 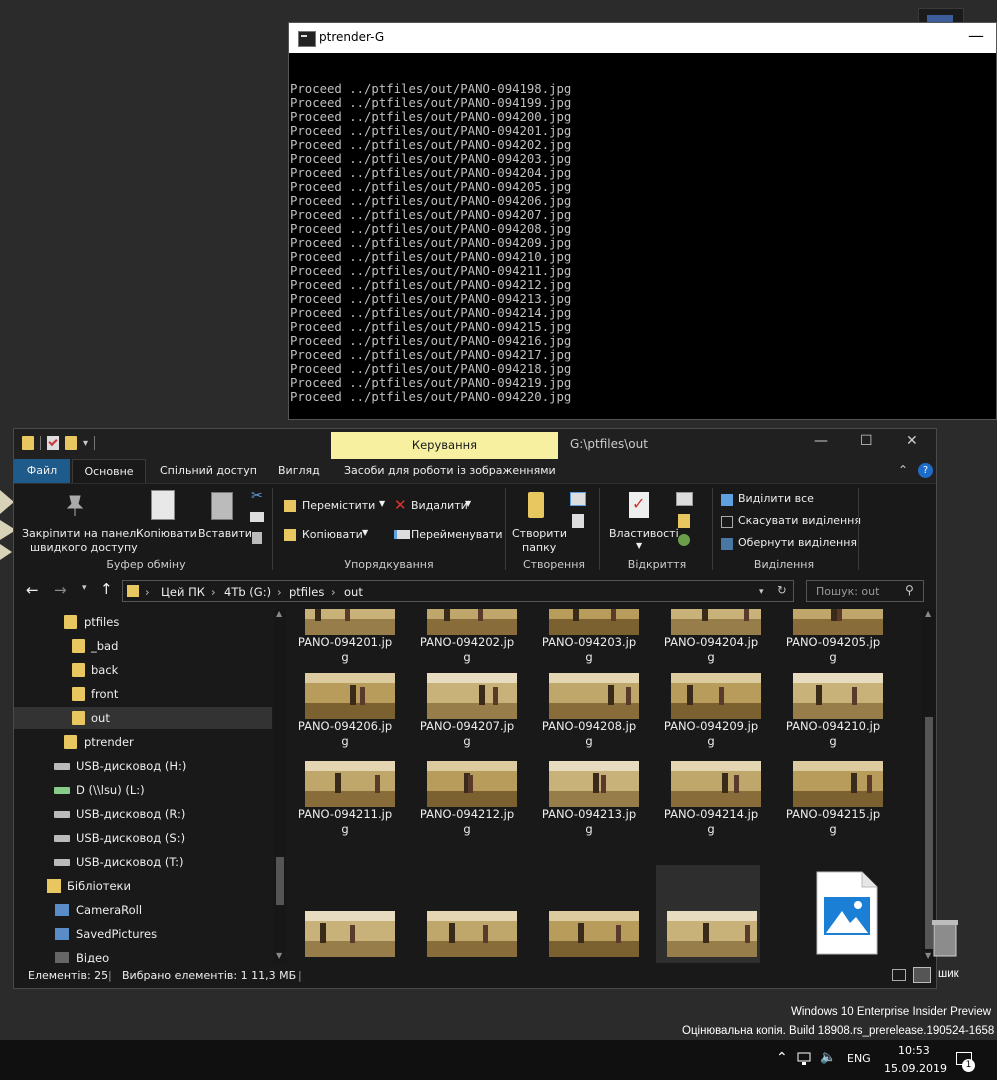 What do you see at coordinates (761, 592) in the screenshot?
I see `address-dropdown-icon: ▾` at bounding box center [761, 592].